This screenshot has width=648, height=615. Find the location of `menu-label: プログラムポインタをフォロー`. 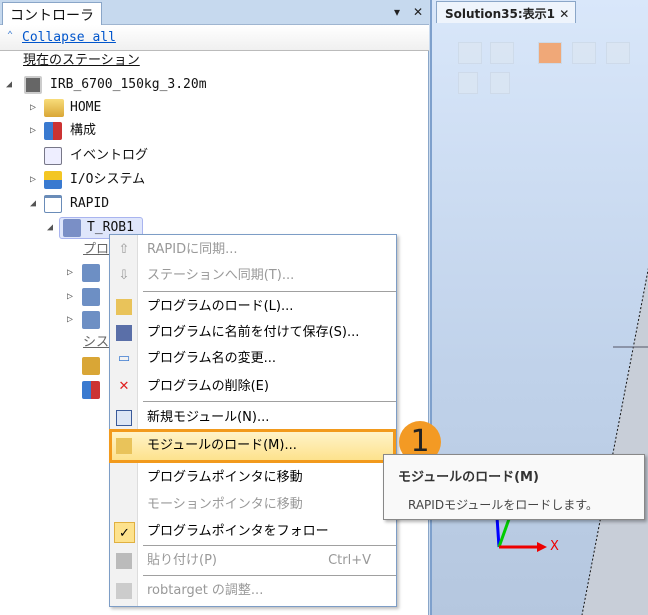

menu-label: プログラムポインタをフォロー is located at coordinates (238, 531).